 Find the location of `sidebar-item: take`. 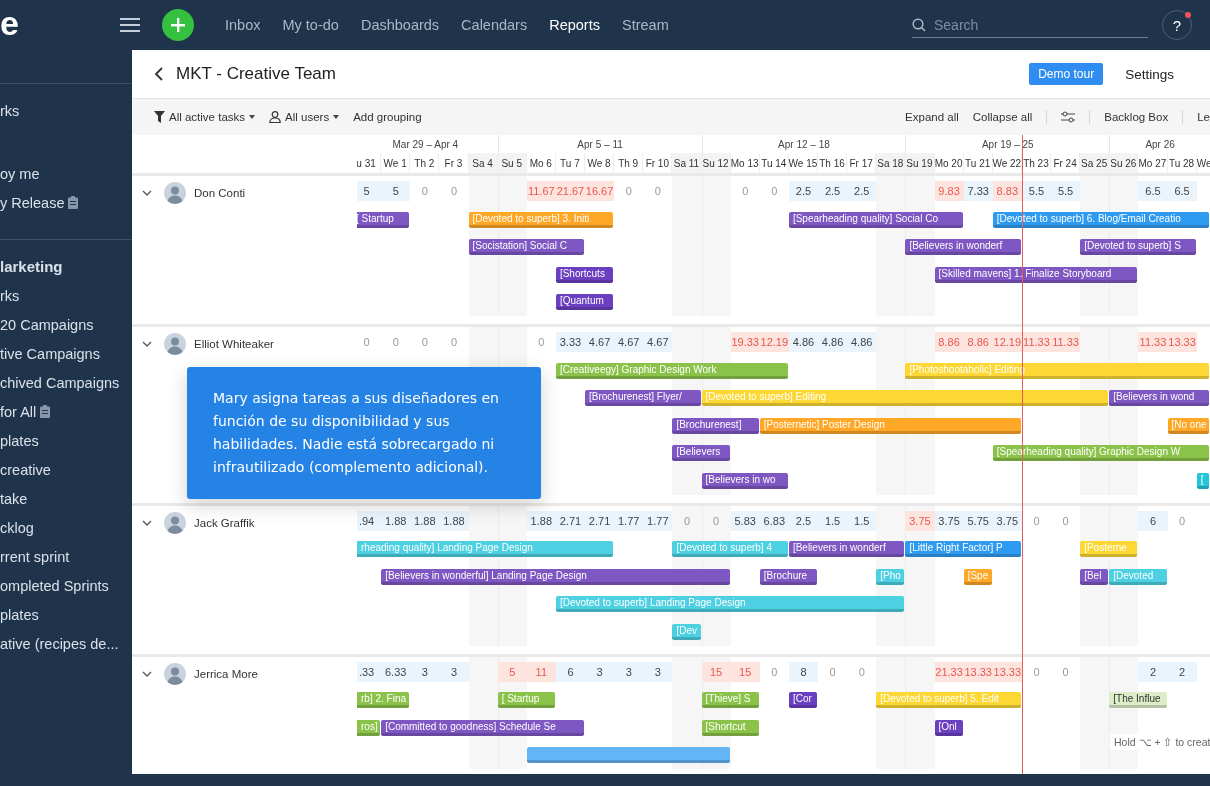

sidebar-item: take is located at coordinates (14, 498).